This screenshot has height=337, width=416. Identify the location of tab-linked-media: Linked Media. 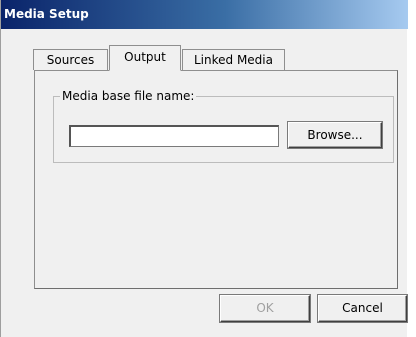
(233, 59).